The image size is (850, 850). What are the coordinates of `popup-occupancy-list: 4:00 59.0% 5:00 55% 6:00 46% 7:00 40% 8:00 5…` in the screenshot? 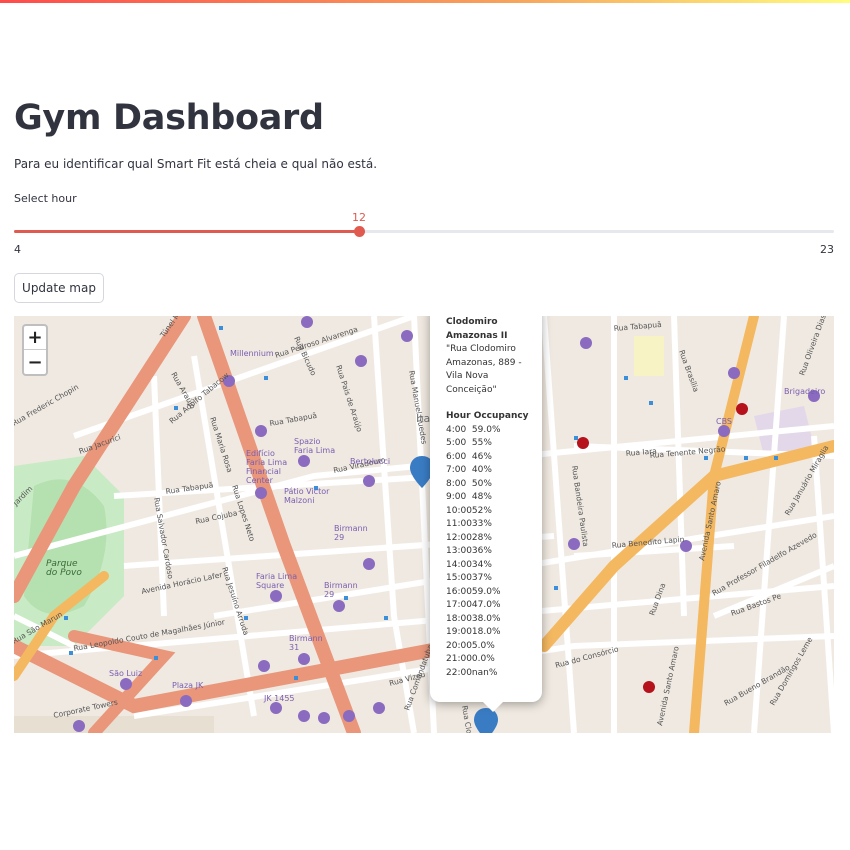 It's located at (490, 552).